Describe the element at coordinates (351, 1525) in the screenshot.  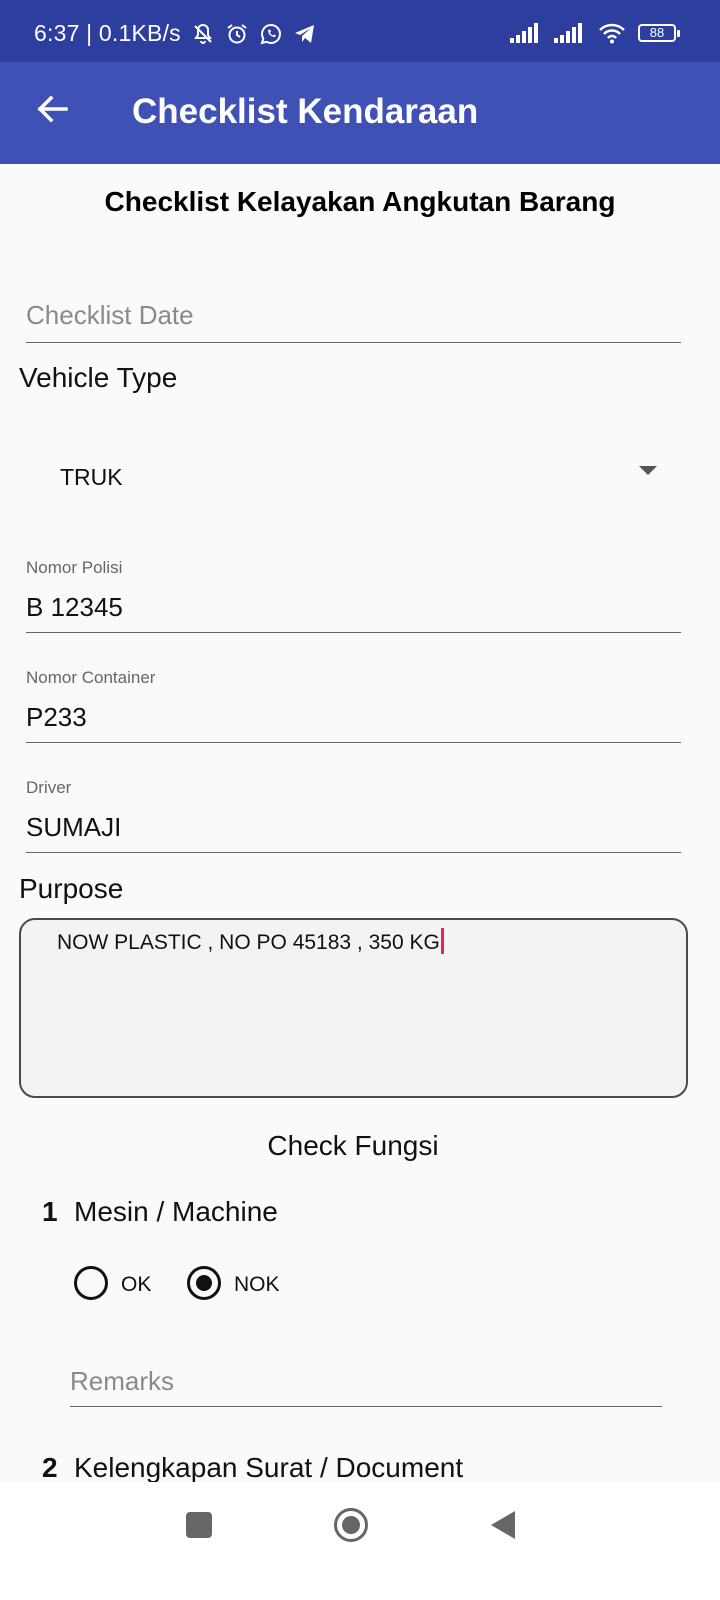
I see `home-icon` at that location.